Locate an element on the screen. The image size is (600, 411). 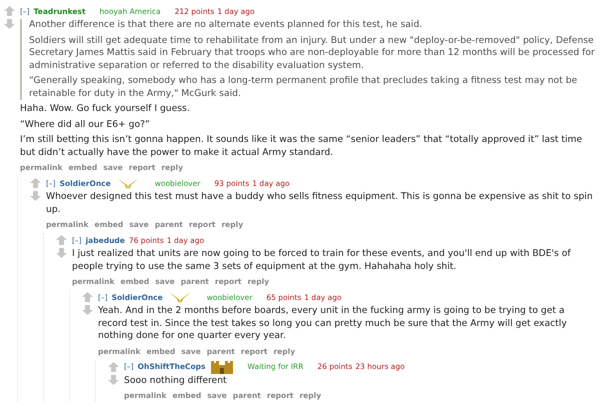
comment-paragraph: Haha. Wow. Go fuck yourself I guess. is located at coordinates (105, 109).